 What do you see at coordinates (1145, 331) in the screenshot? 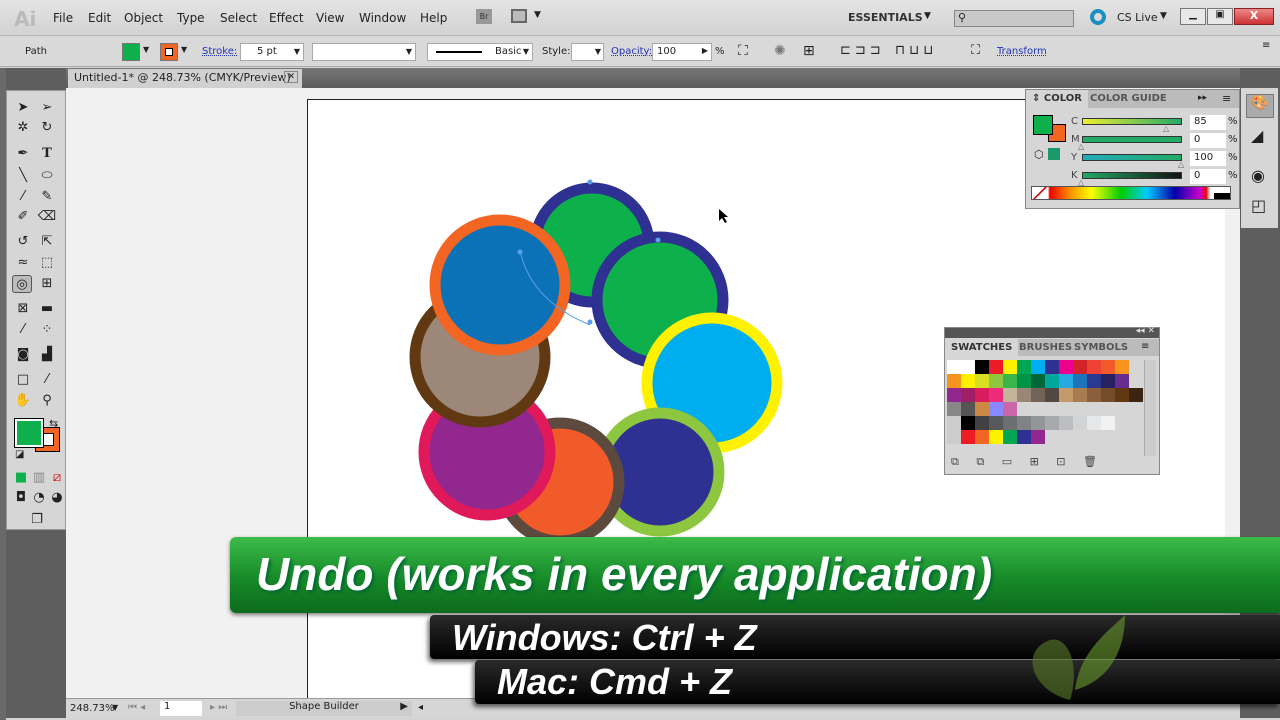
I see `close-panel-icon: ◂◂ ✕` at bounding box center [1145, 331].